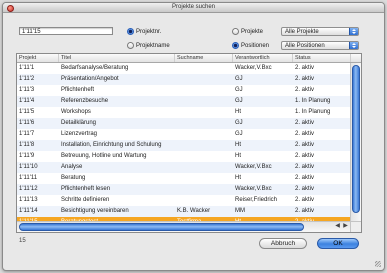 The width and height of the screenshot is (387, 273). Describe the element at coordinates (85, 101) in the screenshot. I see `cell-titel: Referenzbesuche` at that location.